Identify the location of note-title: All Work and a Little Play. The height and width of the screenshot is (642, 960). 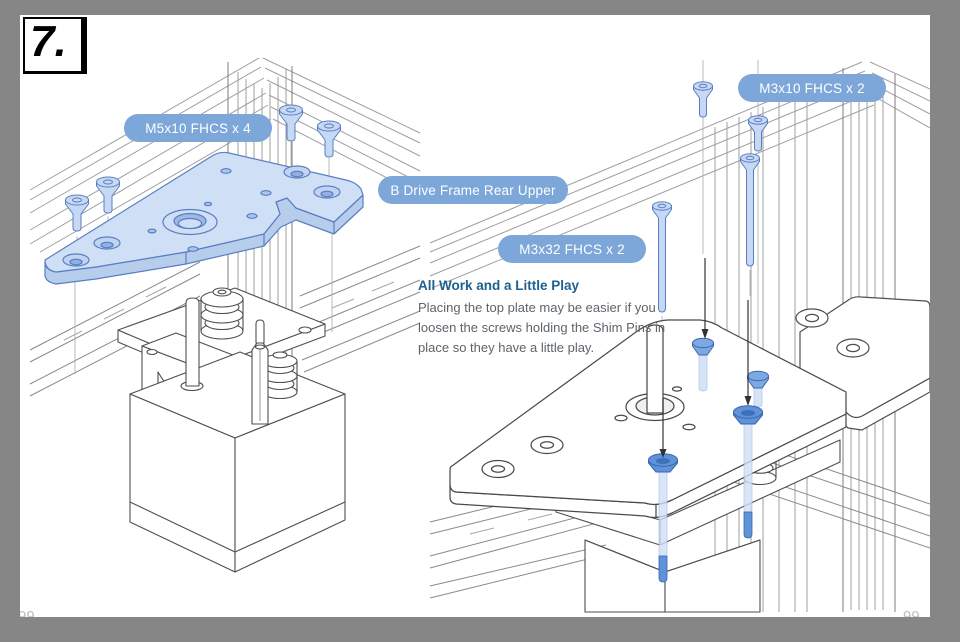
(499, 285).